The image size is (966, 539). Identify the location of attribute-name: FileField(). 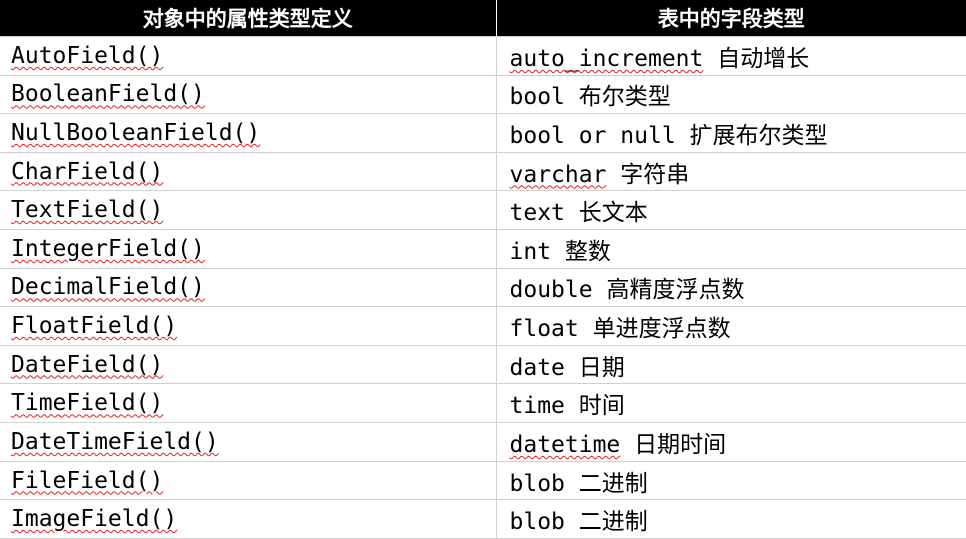
(87, 480).